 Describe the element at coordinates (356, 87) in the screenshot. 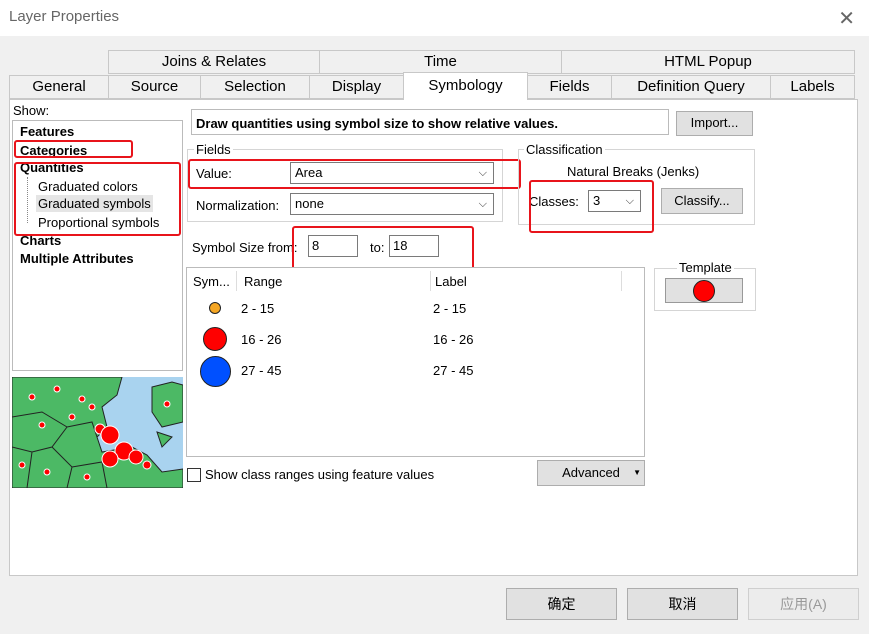

I see `tab-display: Display` at that location.